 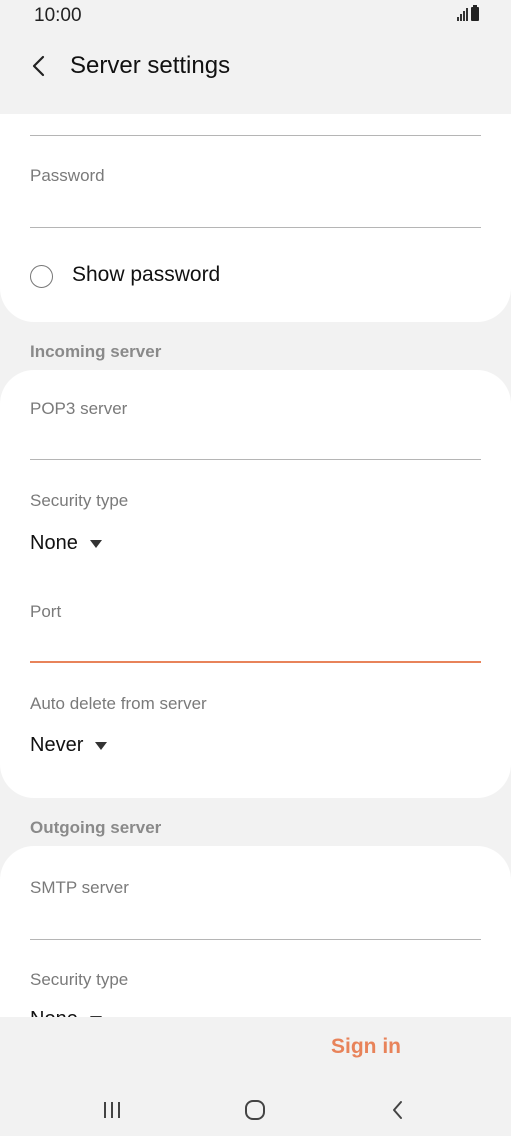 I want to click on pop3-server-label: POP3 server, so click(x=79, y=408).